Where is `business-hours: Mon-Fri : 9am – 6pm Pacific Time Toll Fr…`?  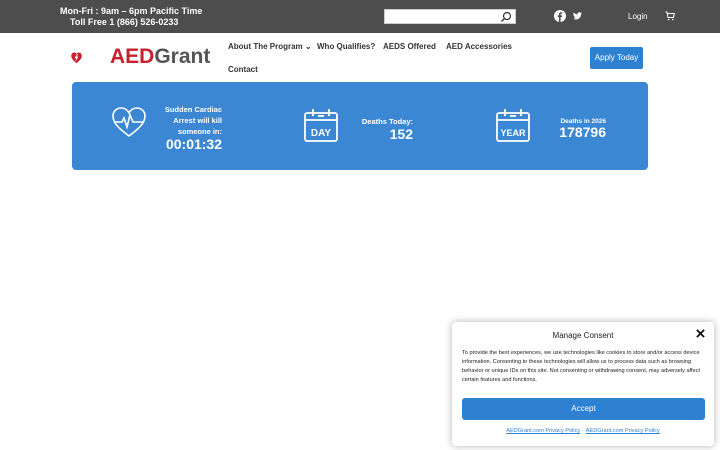 business-hours: Mon-Fri : 9am – 6pm Pacific Time Toll Fr… is located at coordinates (131, 17).